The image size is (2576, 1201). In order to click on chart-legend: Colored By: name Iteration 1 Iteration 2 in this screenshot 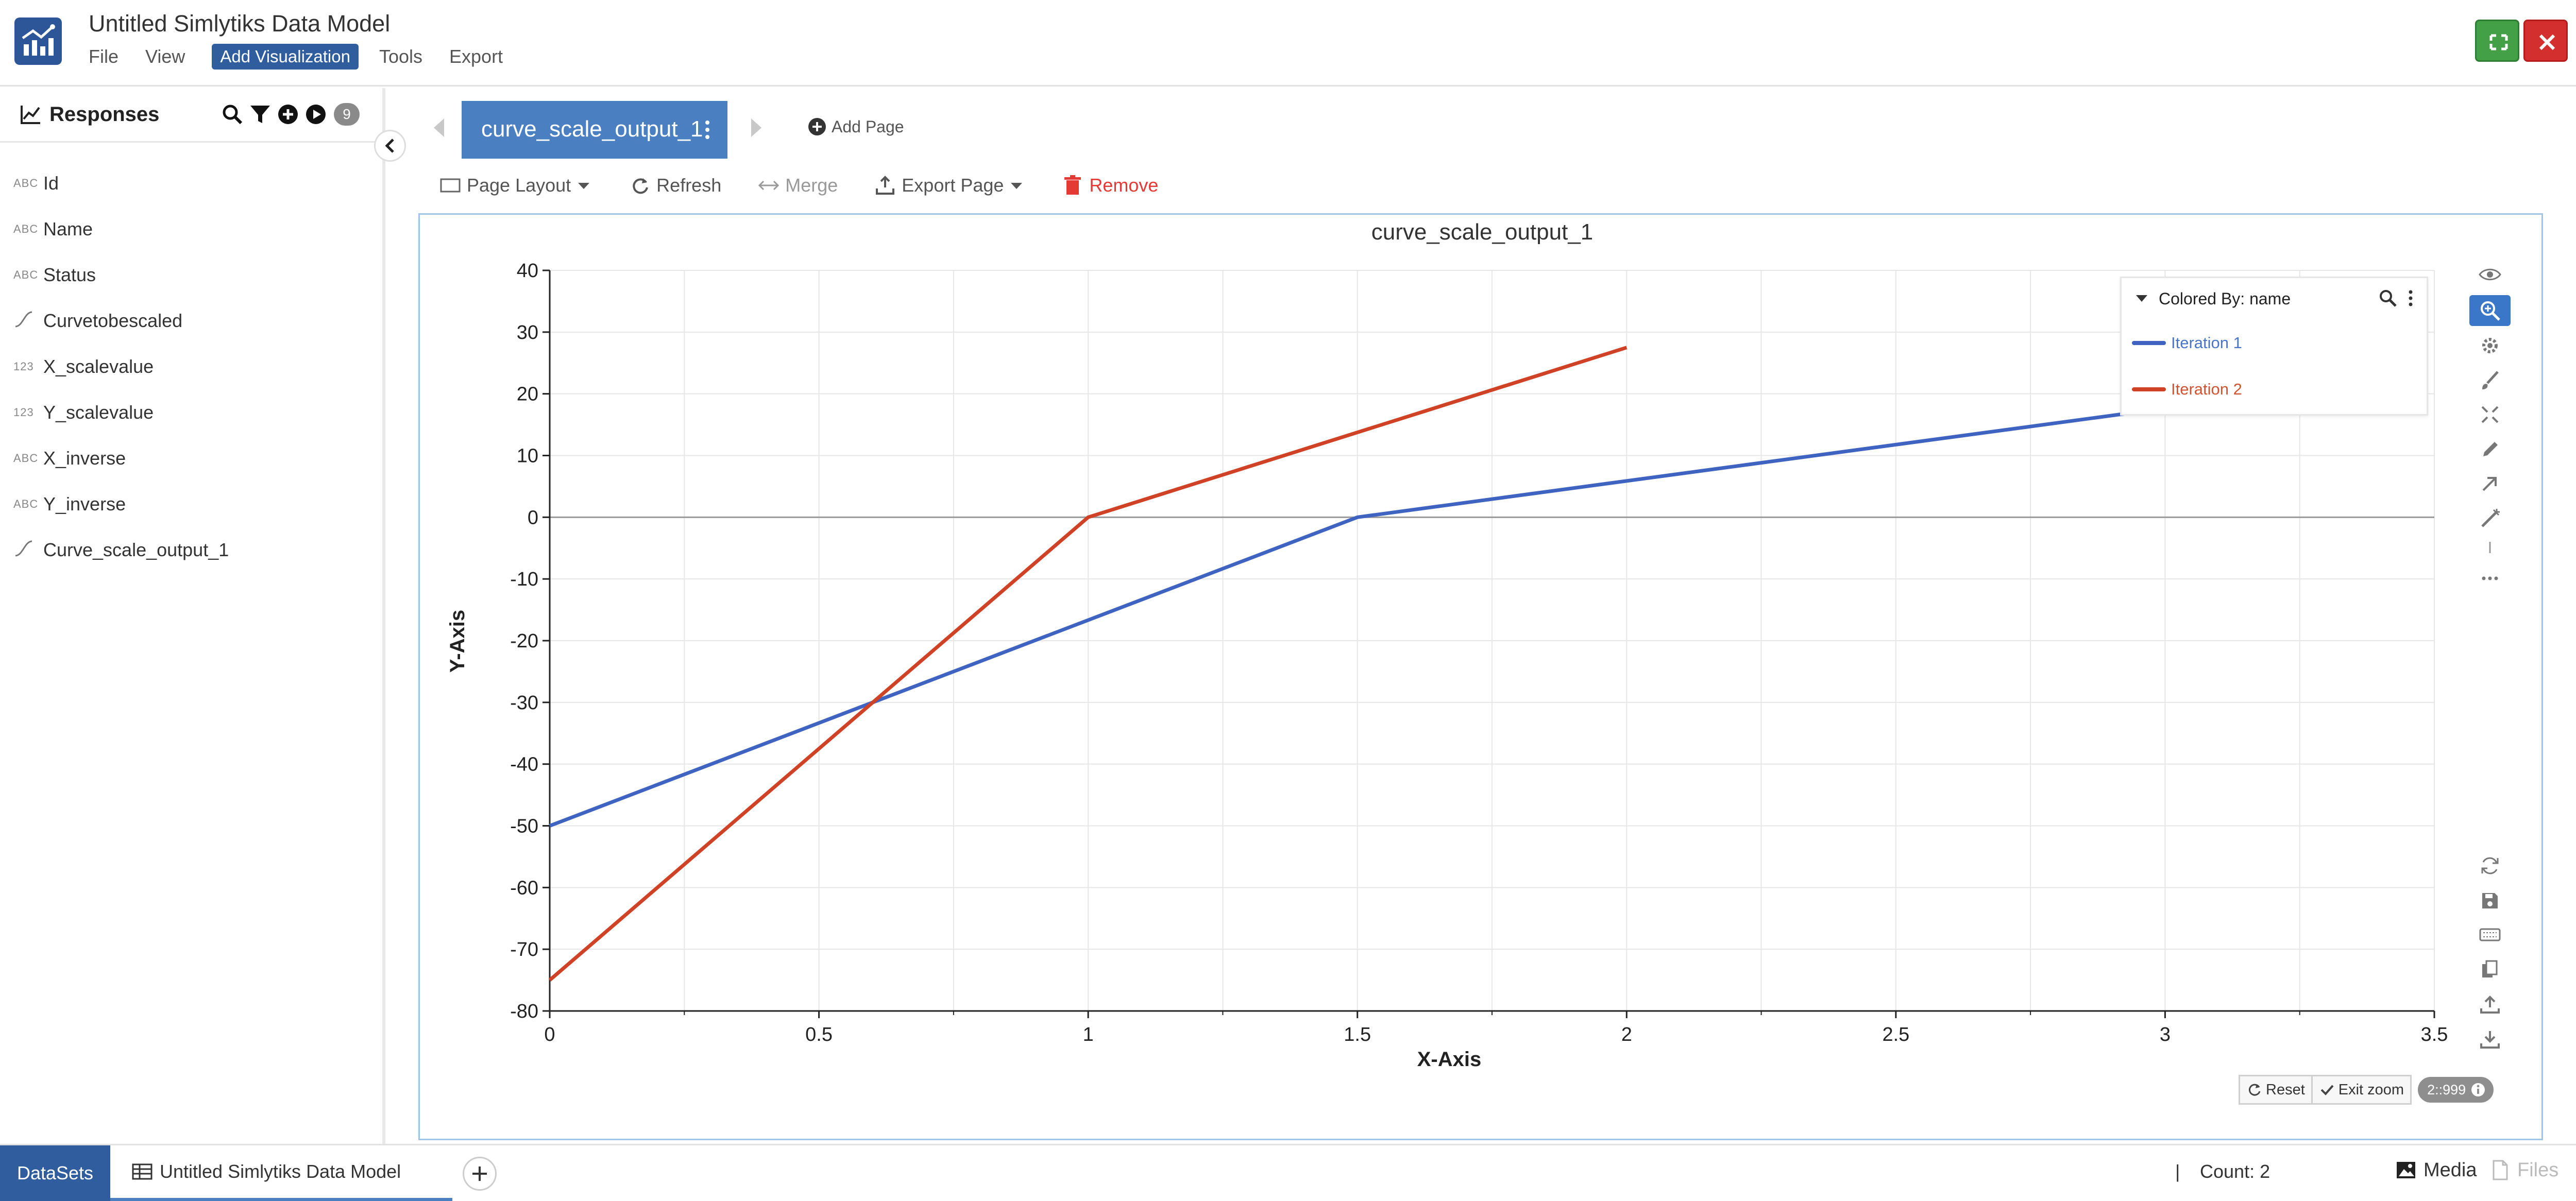, I will do `click(2274, 346)`.